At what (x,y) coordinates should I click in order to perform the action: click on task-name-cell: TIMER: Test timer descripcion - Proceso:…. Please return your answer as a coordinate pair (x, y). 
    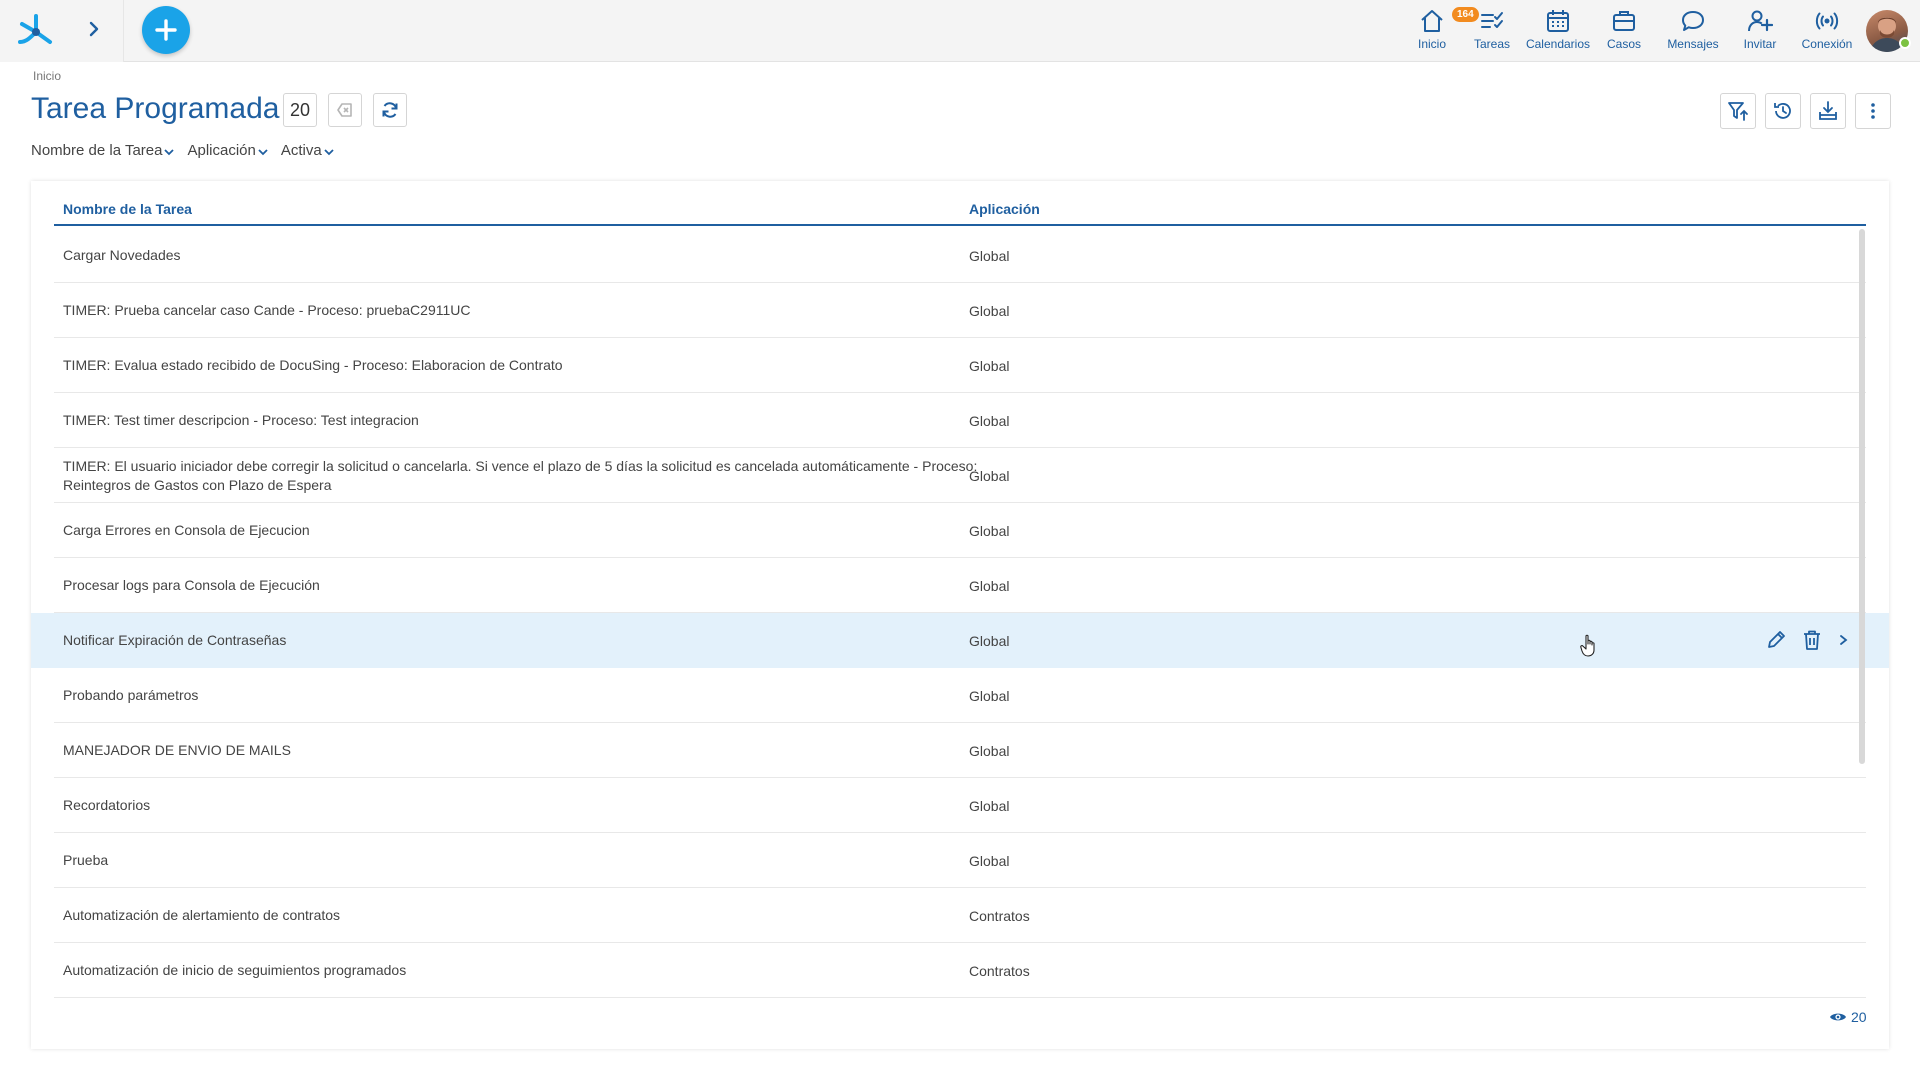
    Looking at the image, I should click on (241, 420).